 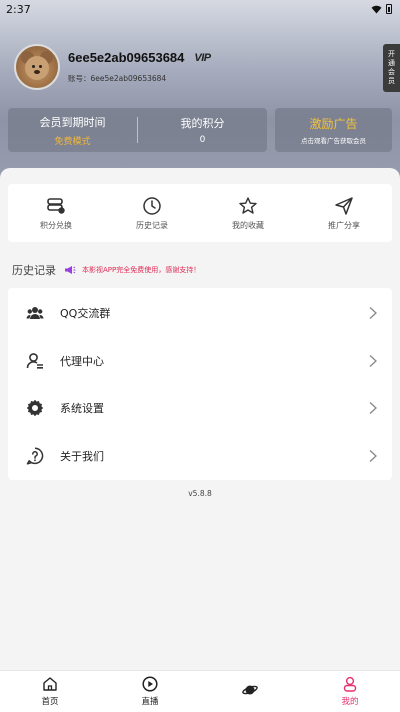 I want to click on history-title: 历史记录, so click(x=34, y=270).